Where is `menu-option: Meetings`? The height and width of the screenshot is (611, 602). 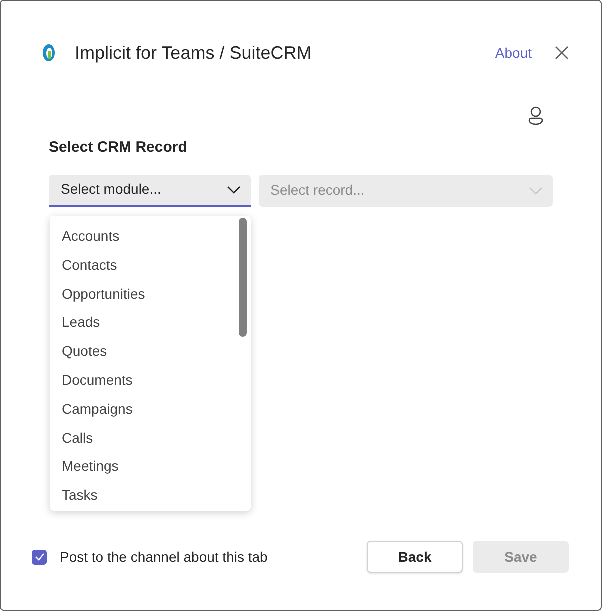 menu-option: Meetings is located at coordinates (150, 467).